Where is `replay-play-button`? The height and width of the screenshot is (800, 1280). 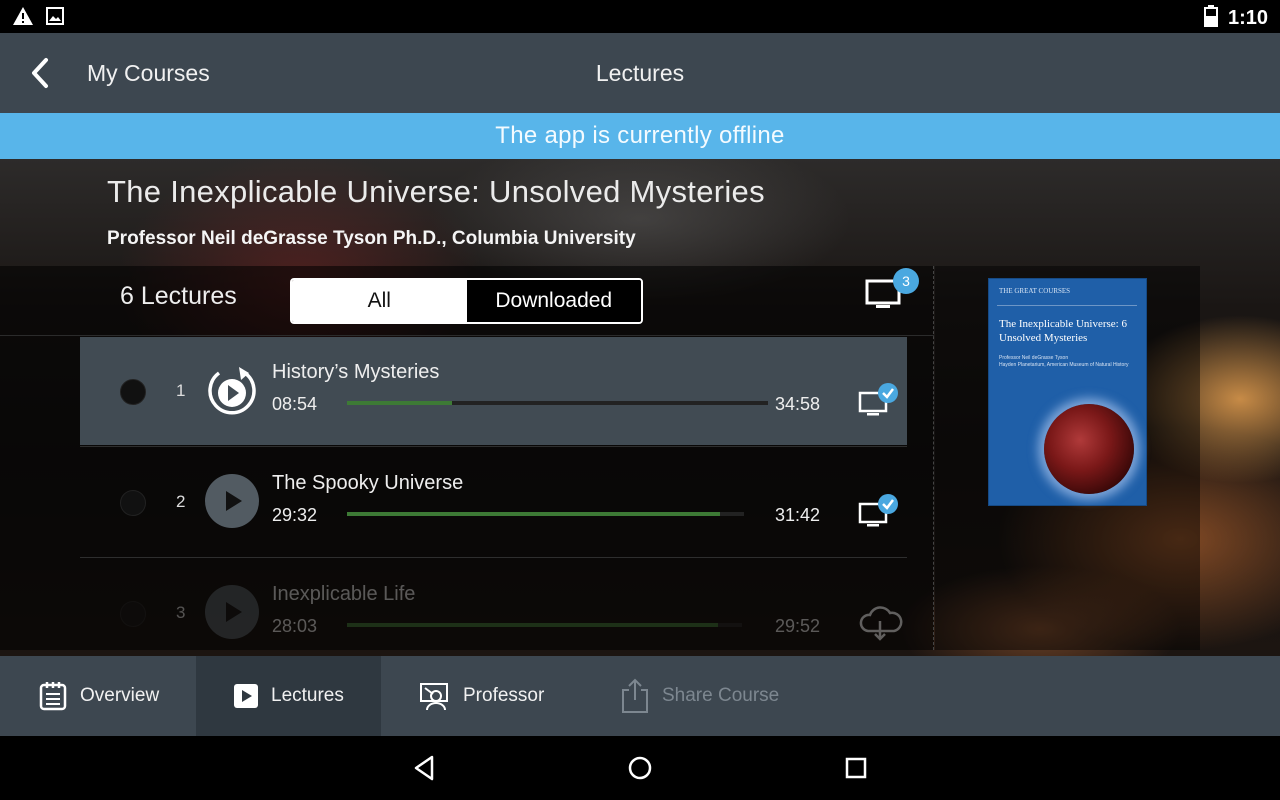
replay-play-button is located at coordinates (232, 390).